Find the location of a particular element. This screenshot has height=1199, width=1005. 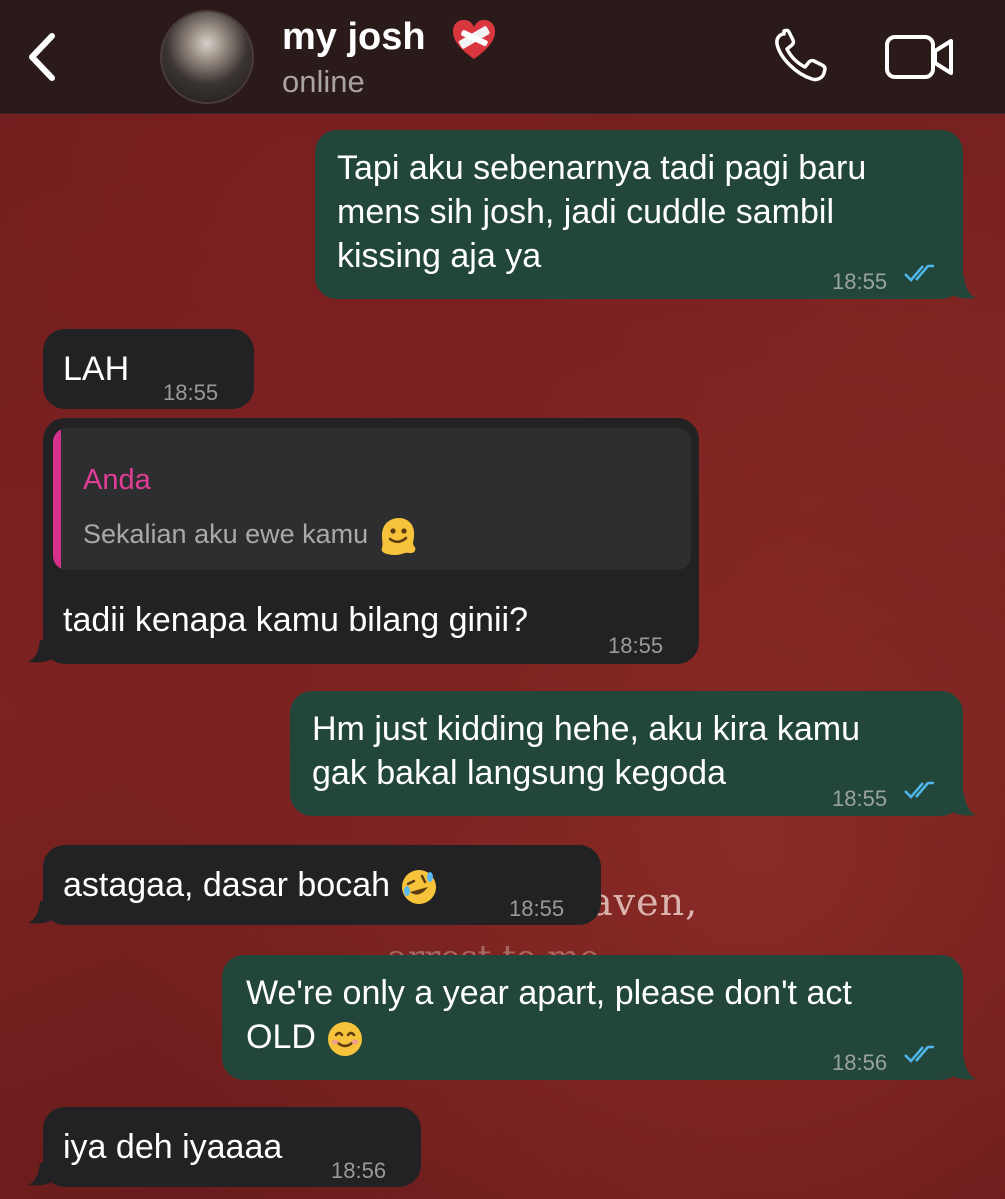

contact-name: my josh is located at coordinates (354, 37).